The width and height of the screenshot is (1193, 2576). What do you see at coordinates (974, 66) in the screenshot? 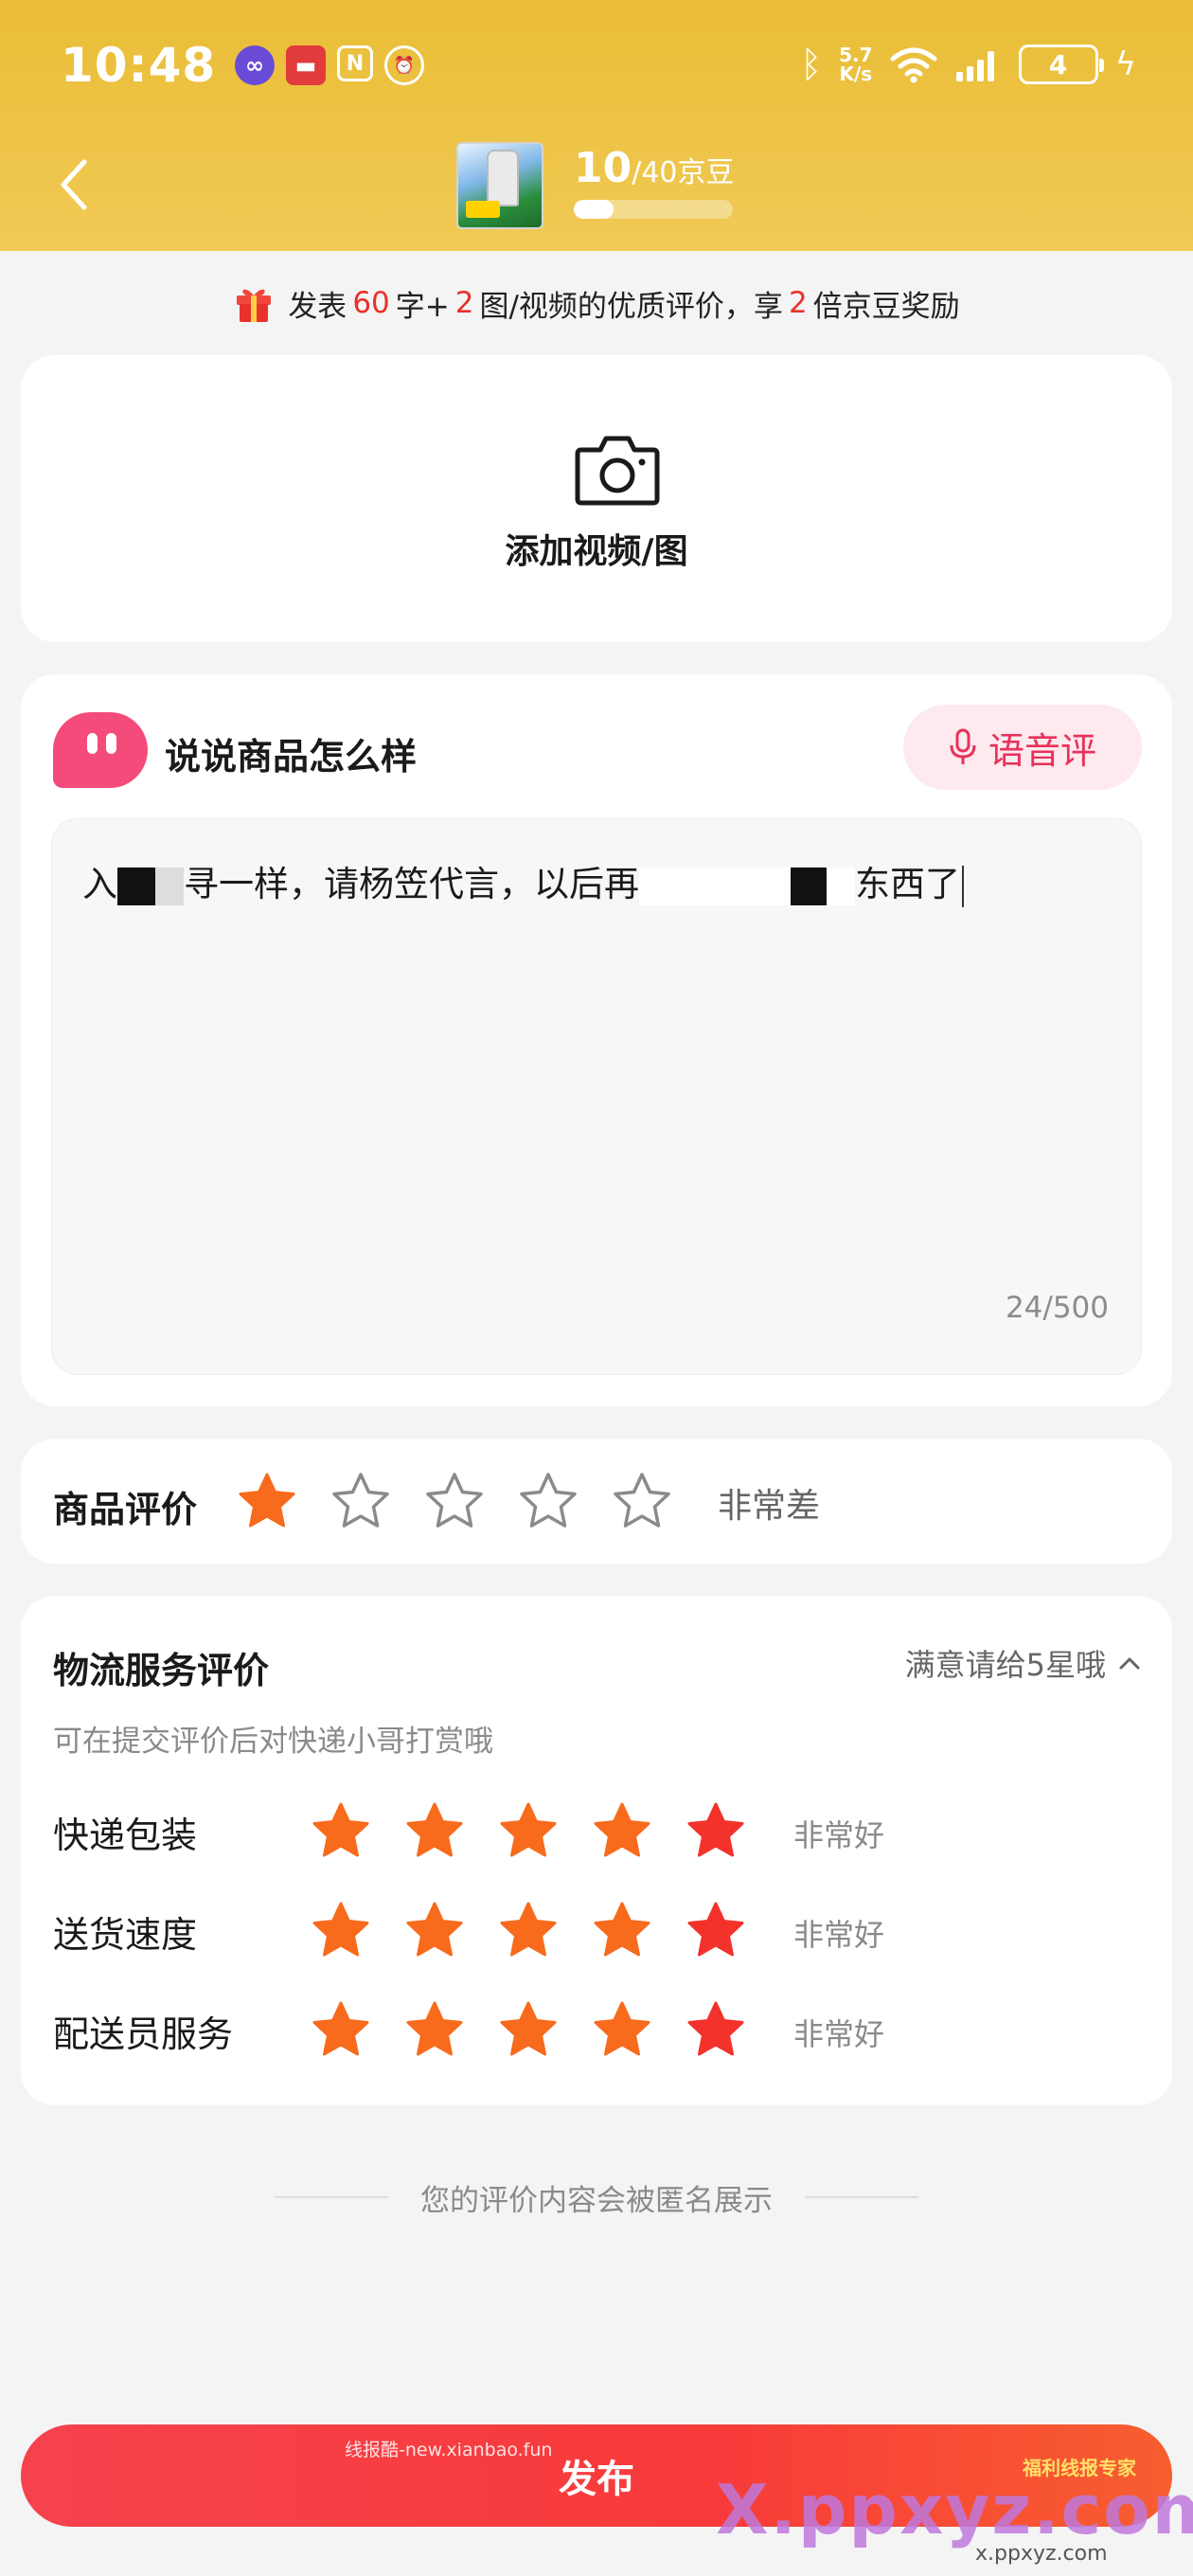
I see `cellular-signal-icon` at bounding box center [974, 66].